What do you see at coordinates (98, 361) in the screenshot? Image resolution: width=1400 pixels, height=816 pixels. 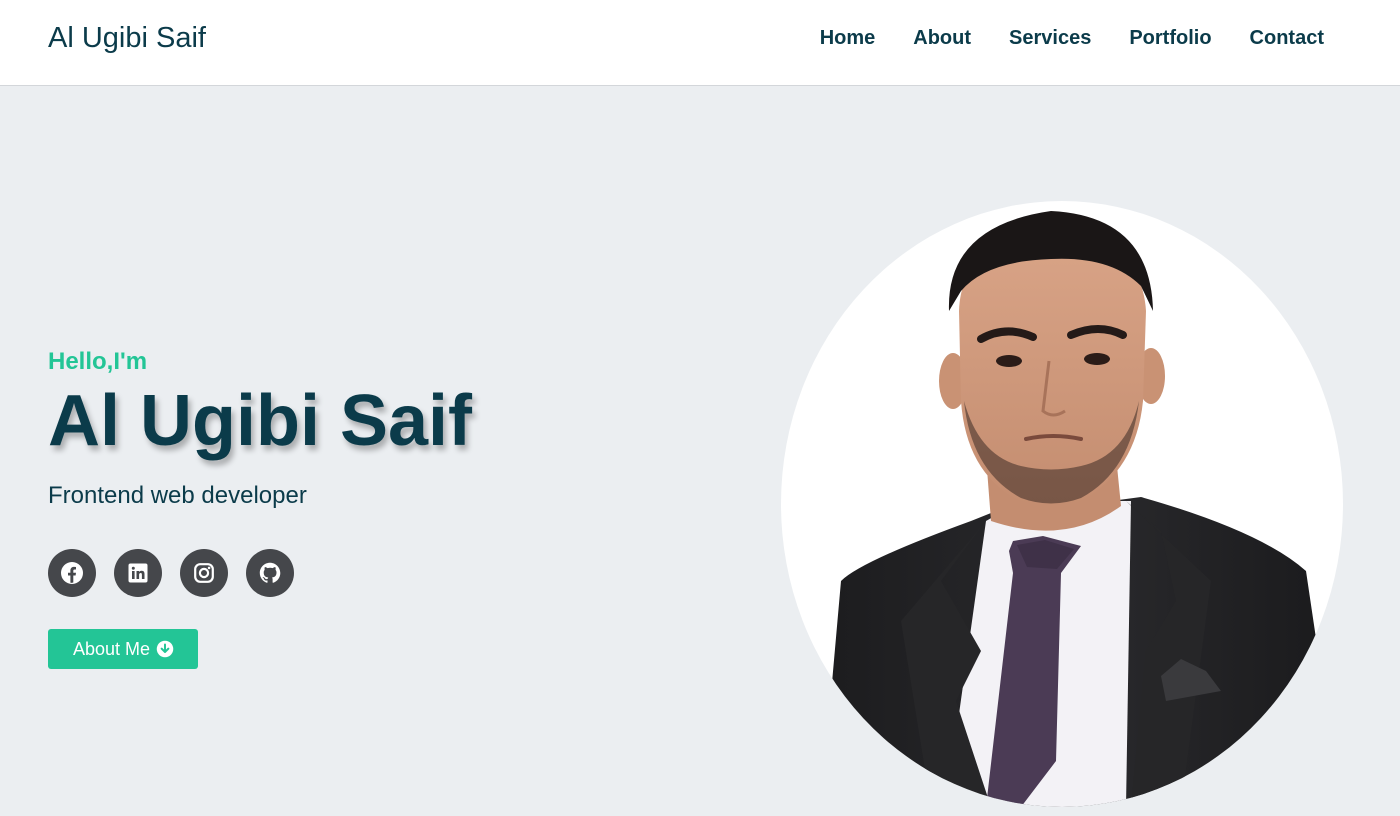 I see `hero-greeting: Hello,I'm` at bounding box center [98, 361].